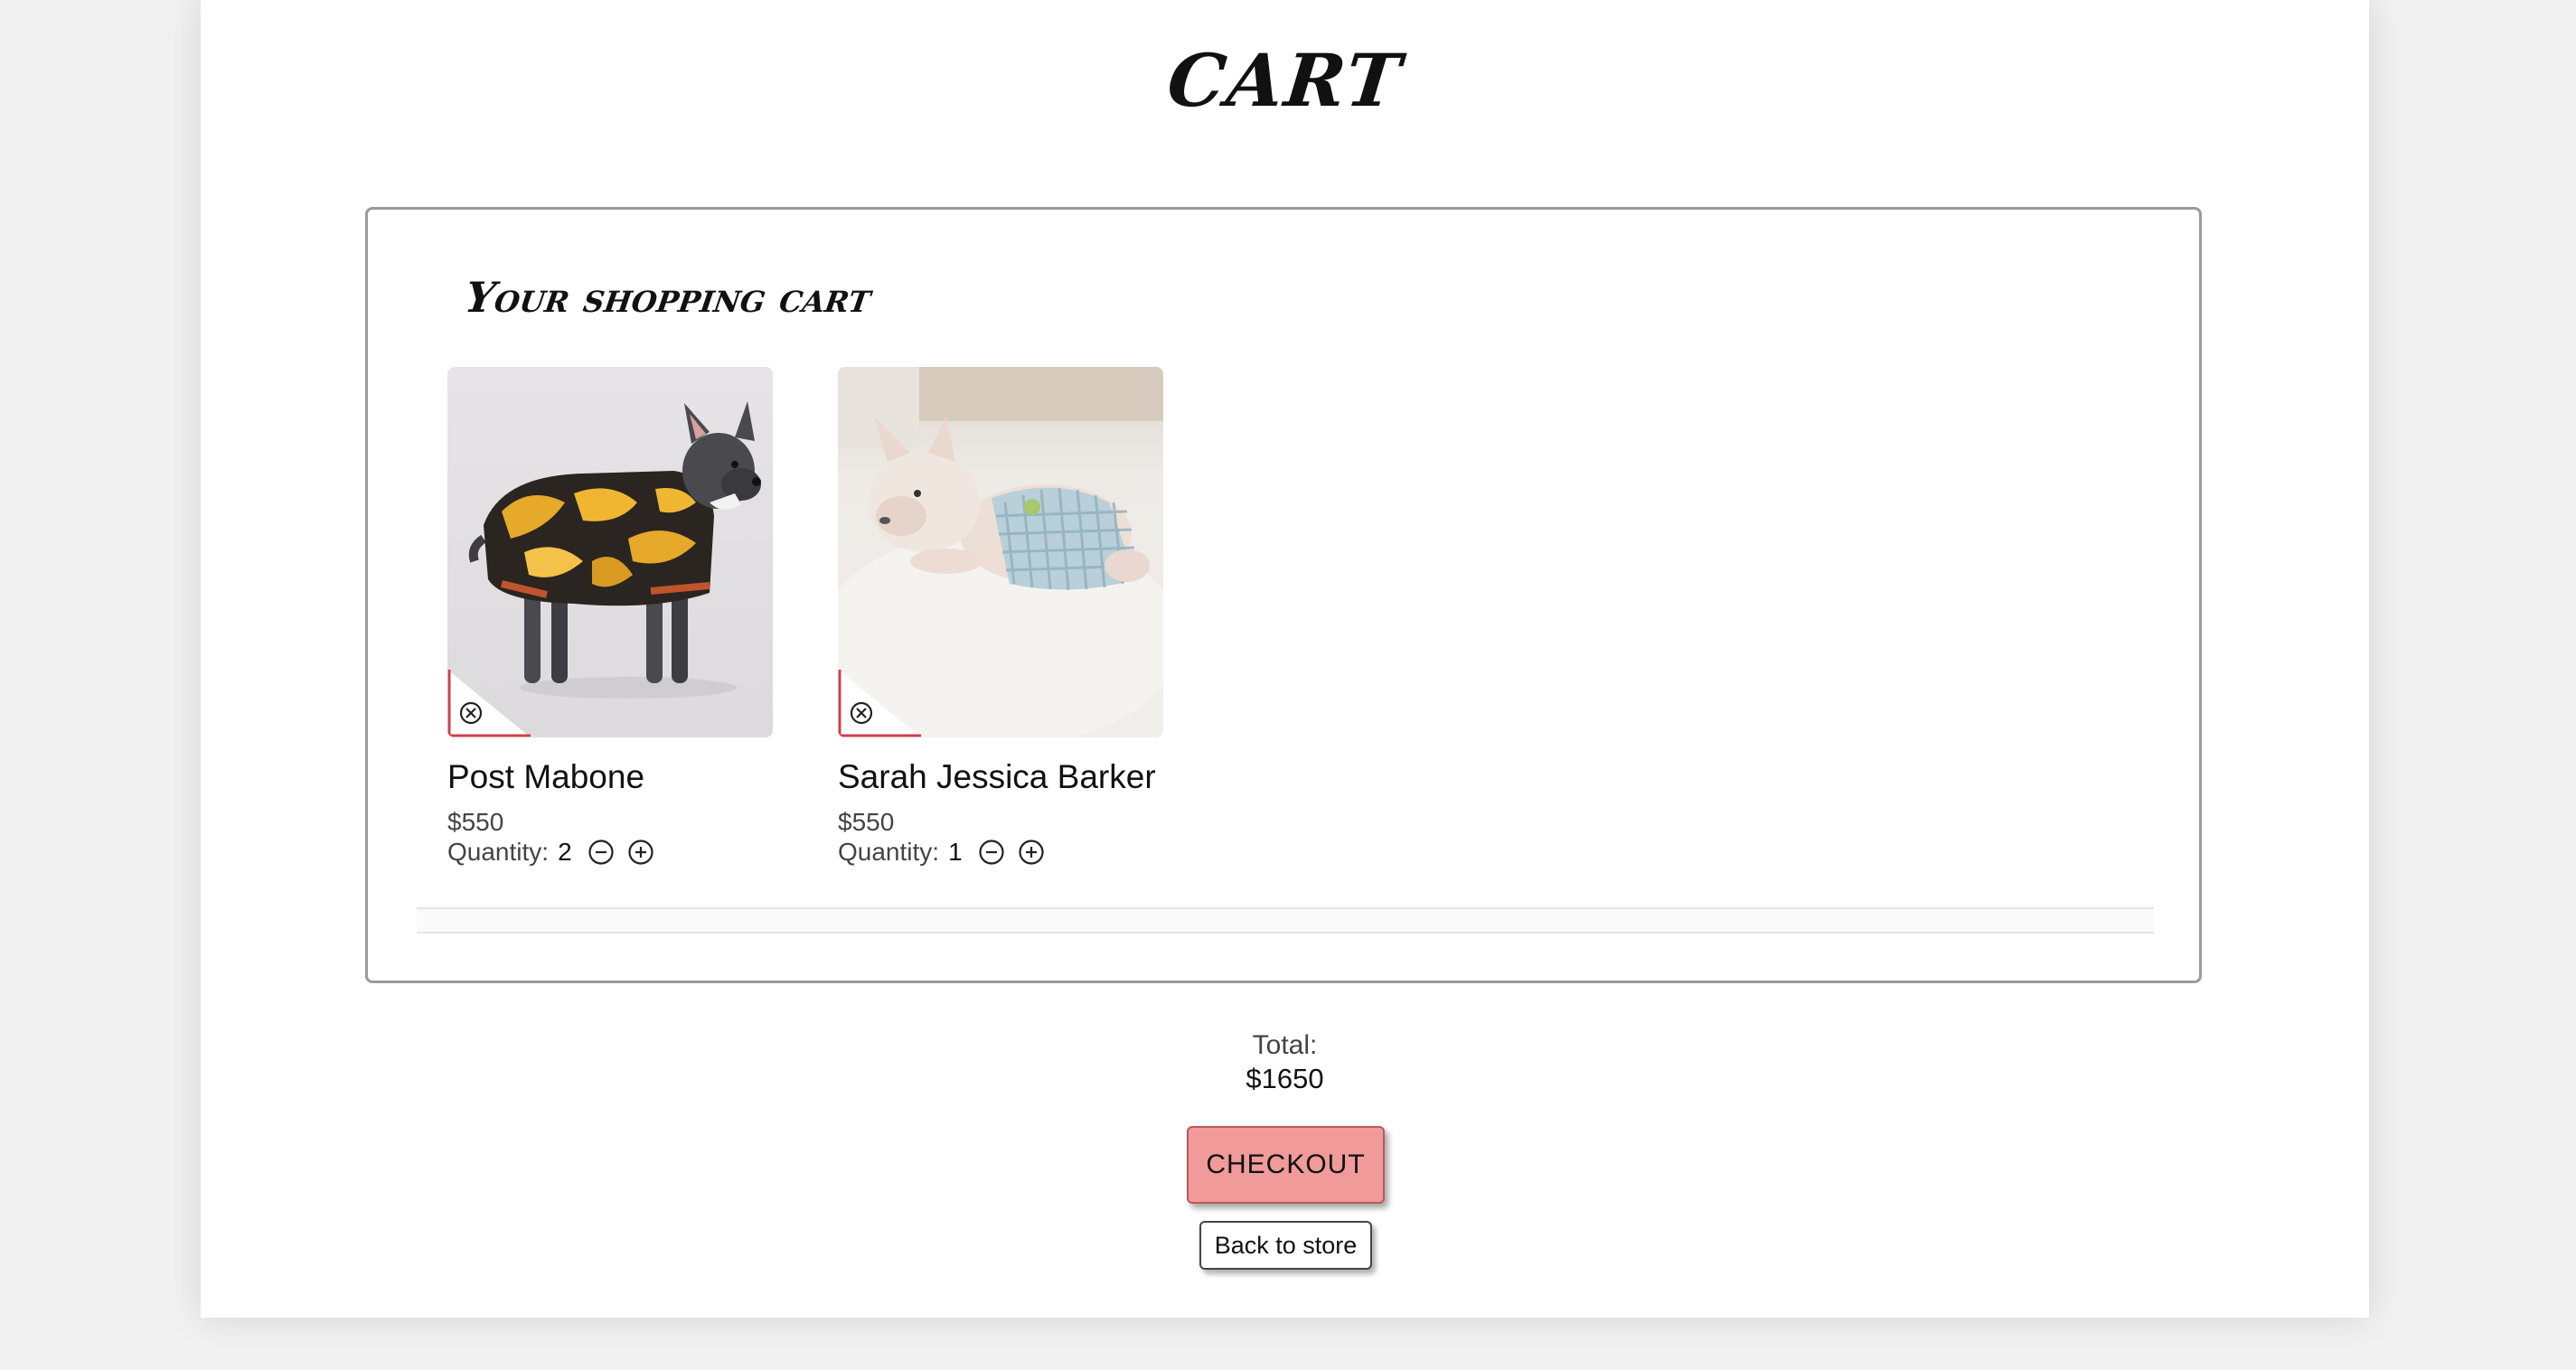 The width and height of the screenshot is (2576, 1370). I want to click on cart-item: Post Mabone $550 Quantity: 2, so click(610, 617).